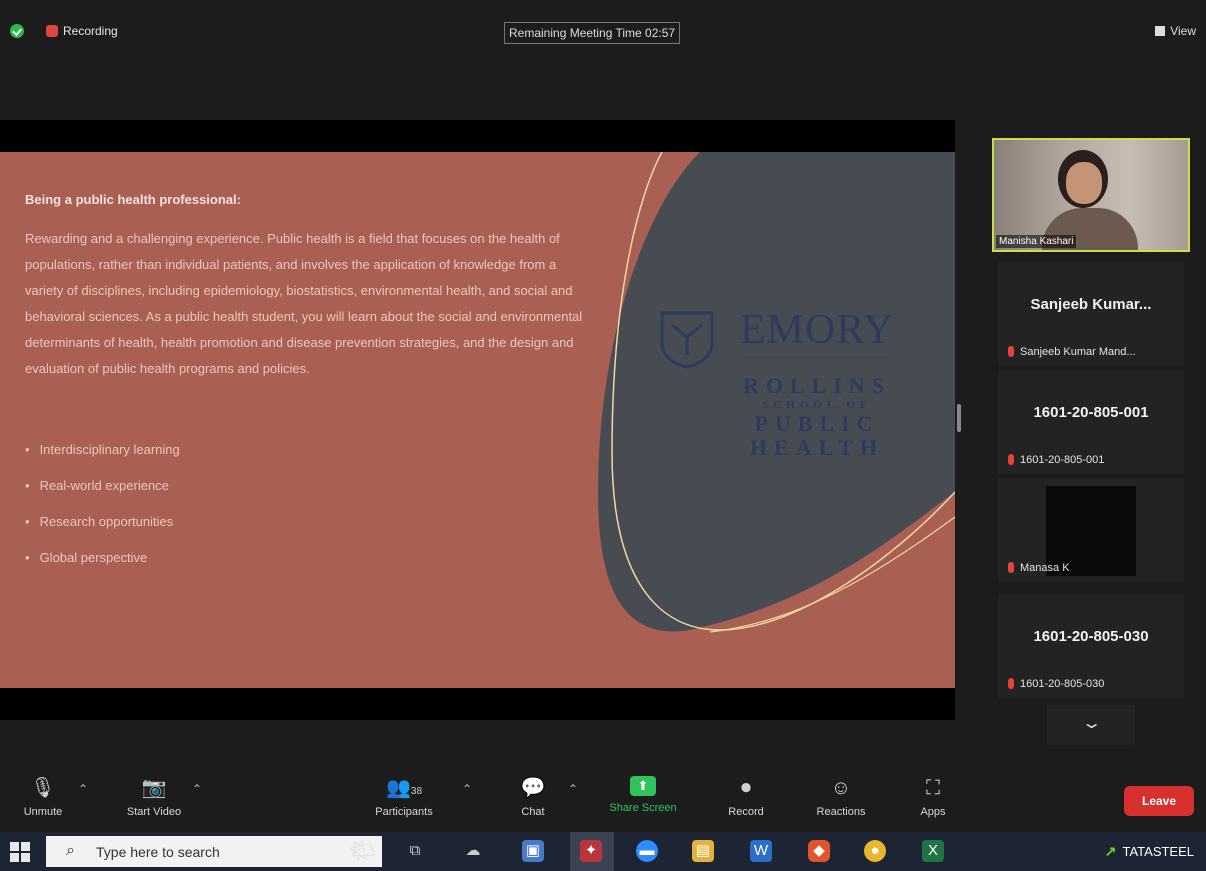 The image size is (1206, 871). I want to click on bullet-item: Interdisciplinary learning, so click(102, 460).